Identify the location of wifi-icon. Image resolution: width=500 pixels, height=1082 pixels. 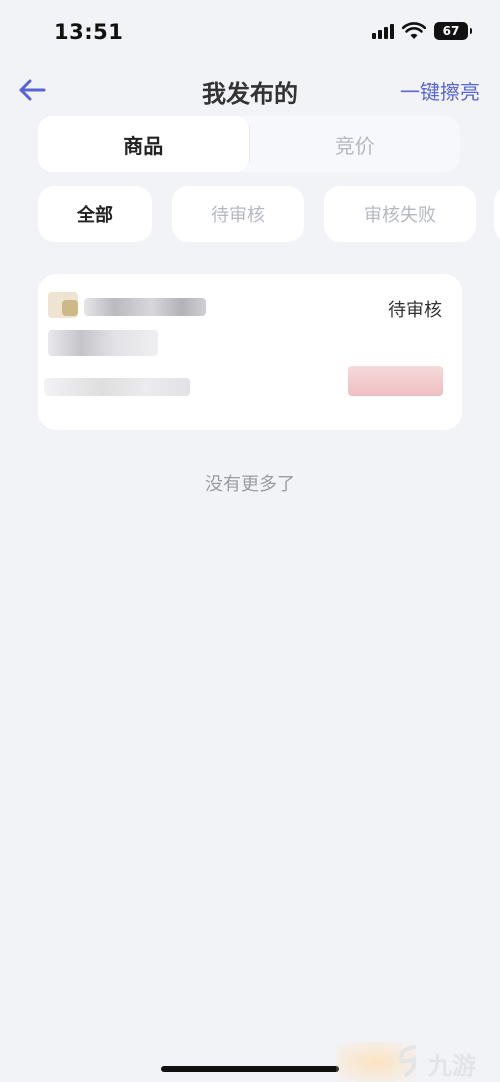
(414, 30).